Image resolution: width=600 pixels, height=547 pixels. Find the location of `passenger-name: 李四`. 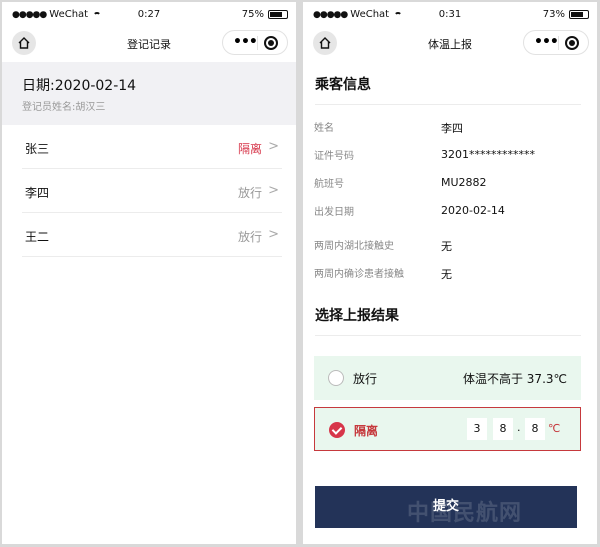

passenger-name: 李四 is located at coordinates (37, 193).